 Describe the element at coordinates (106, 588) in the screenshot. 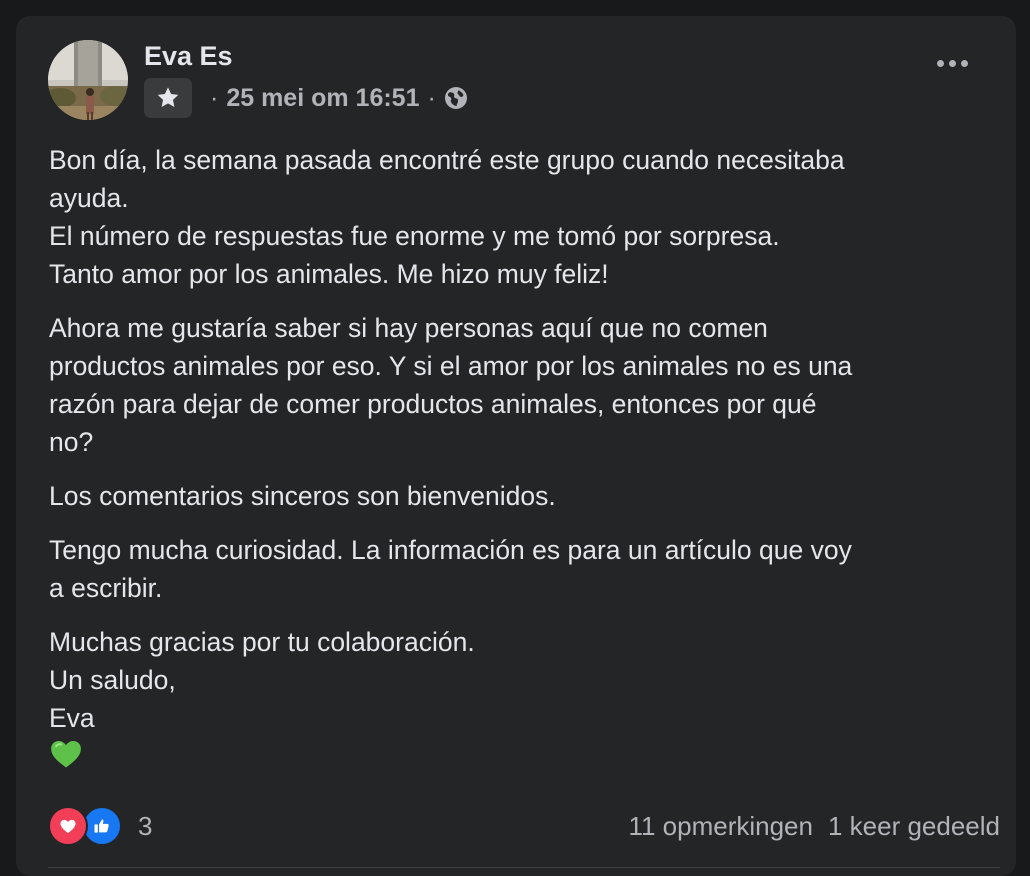

I see `text-line: a escribir.` at that location.